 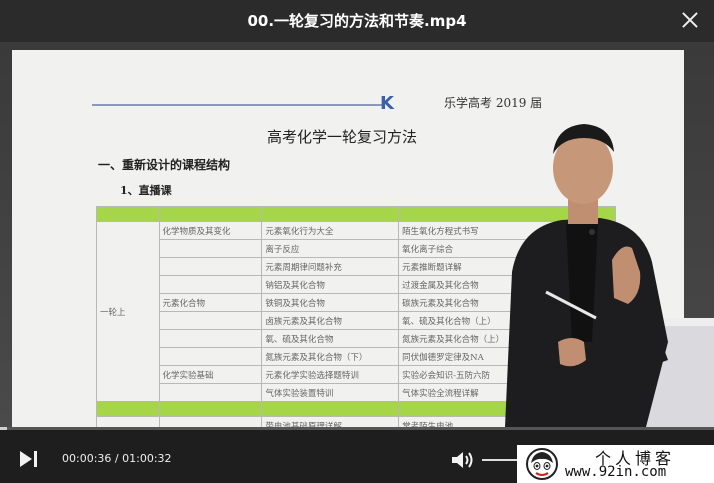 I want to click on progress-fill, so click(x=4, y=428).